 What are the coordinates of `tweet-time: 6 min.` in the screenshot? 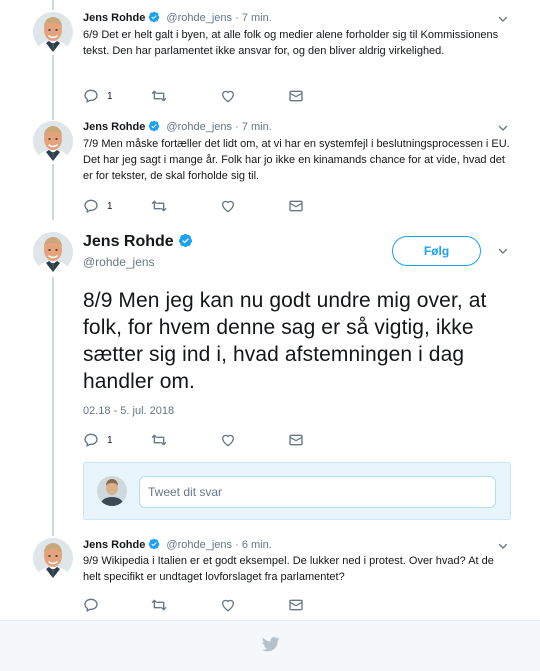 It's located at (257, 545).